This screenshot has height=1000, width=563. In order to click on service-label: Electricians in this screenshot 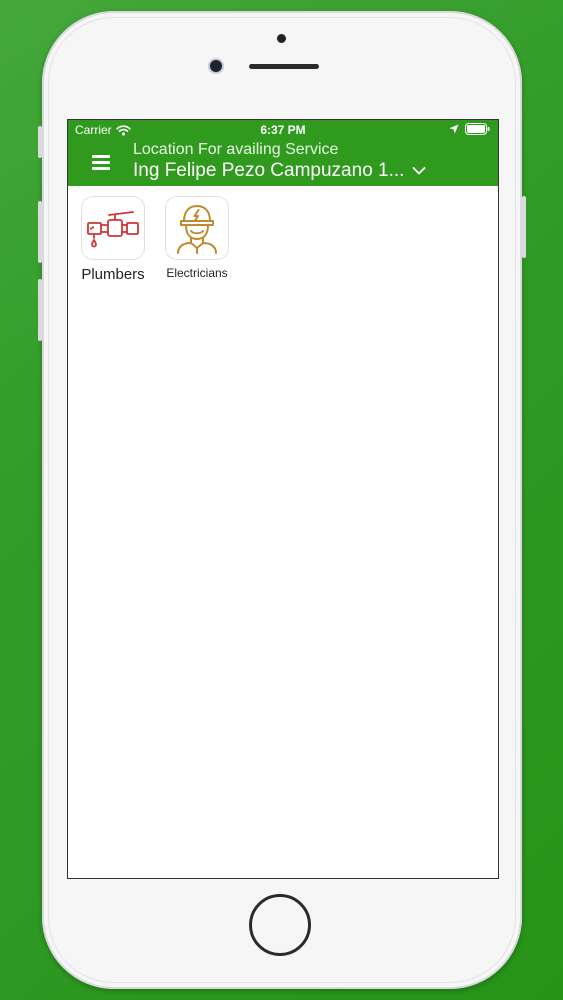, I will do `click(197, 273)`.